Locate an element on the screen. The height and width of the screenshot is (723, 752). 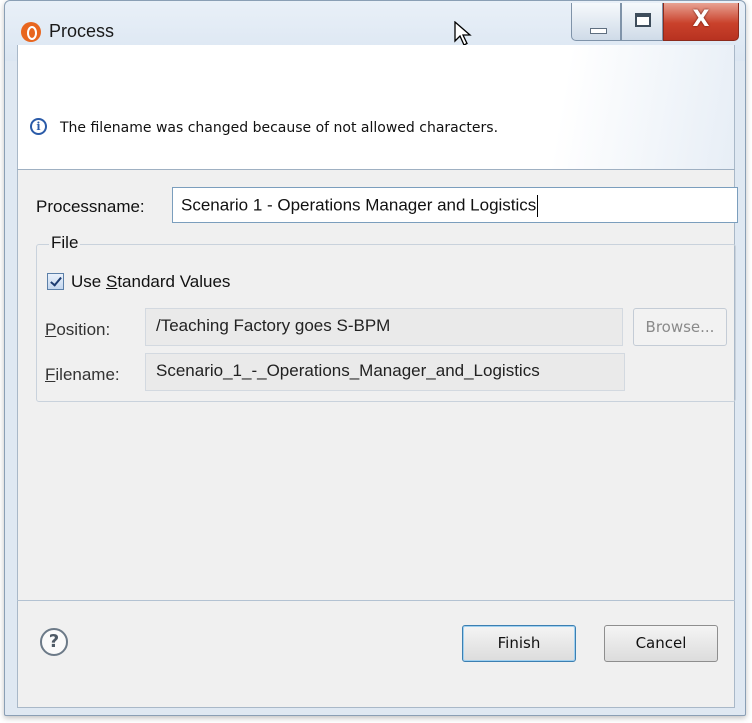
info-icon: i is located at coordinates (38, 126).